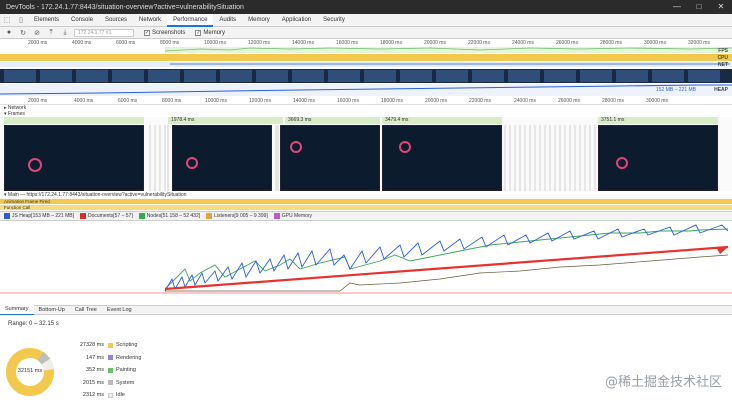  Describe the element at coordinates (164, 32) in the screenshot. I see `screenshots-checkbox: ✓ Screenshots` at that location.